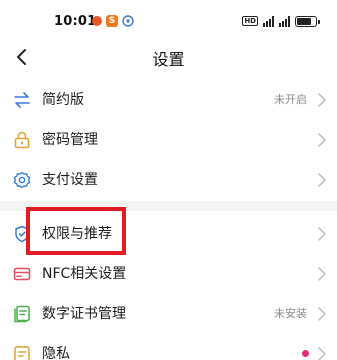  What do you see at coordinates (70, 140) in the screenshot?
I see `settings-row-label: 密码管理` at bounding box center [70, 140].